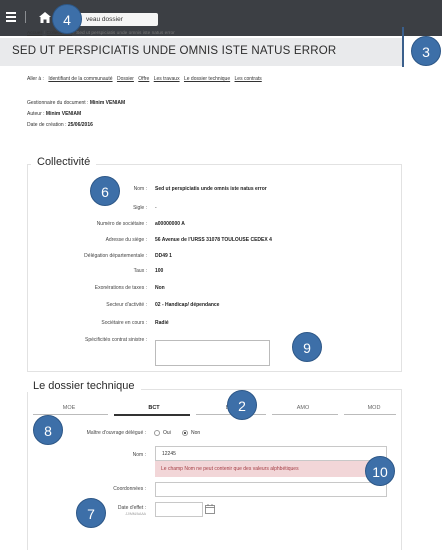 This screenshot has width=442, height=550. I want to click on annotation-badge: 10, so click(380, 471).